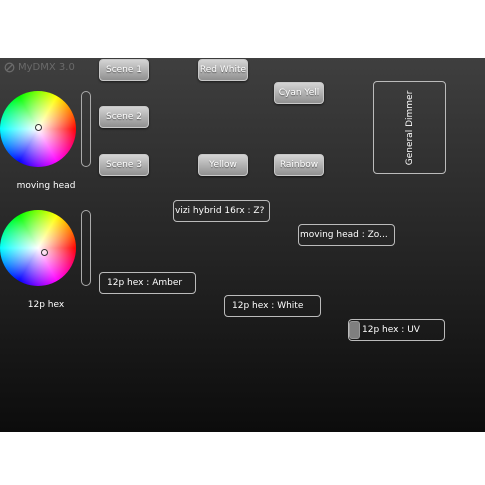 The image size is (485, 485). Describe the element at coordinates (299, 165) in the screenshot. I see `rainbow-button: Rainbow` at that location.